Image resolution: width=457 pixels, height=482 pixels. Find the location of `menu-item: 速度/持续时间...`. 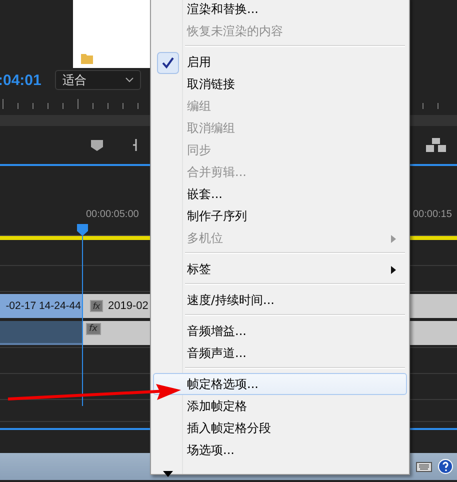

menu-item: 速度/持续时间... is located at coordinates (280, 300).